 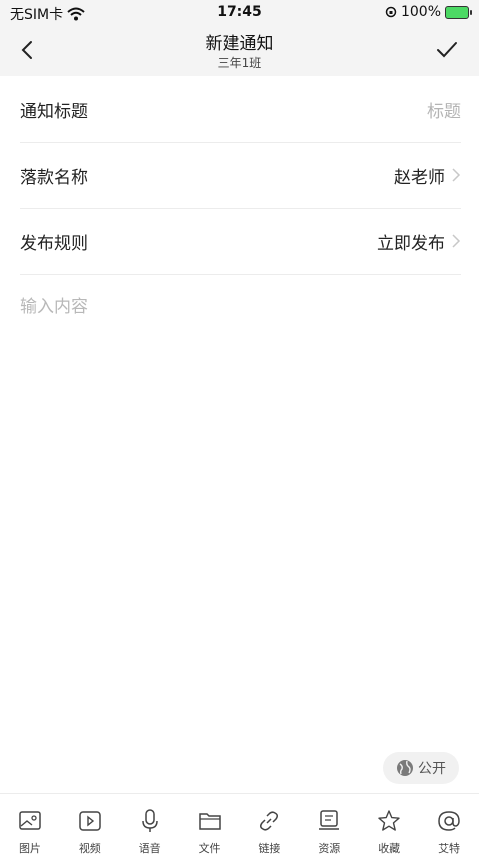 I want to click on bottom-toolbar: 图片 视频 语音 文件 链接 资源 收藏 艾特, so click(x=239, y=829).